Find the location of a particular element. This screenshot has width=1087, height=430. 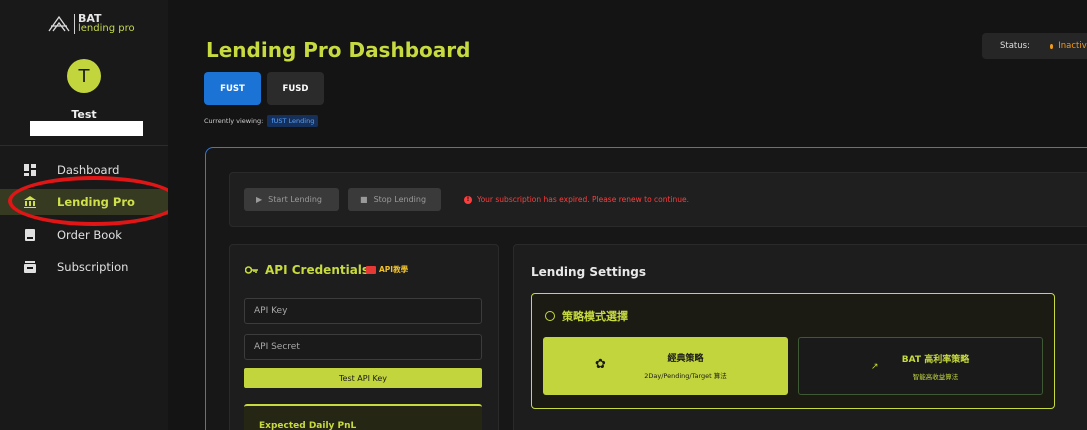

brand-logo: BAT lending pro is located at coordinates (91, 23).